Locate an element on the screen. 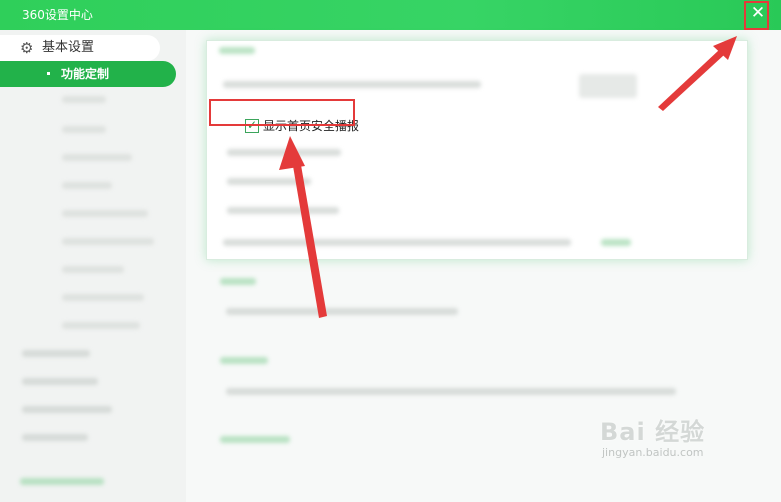  arrow-to-close-button is located at coordinates (697, 73).